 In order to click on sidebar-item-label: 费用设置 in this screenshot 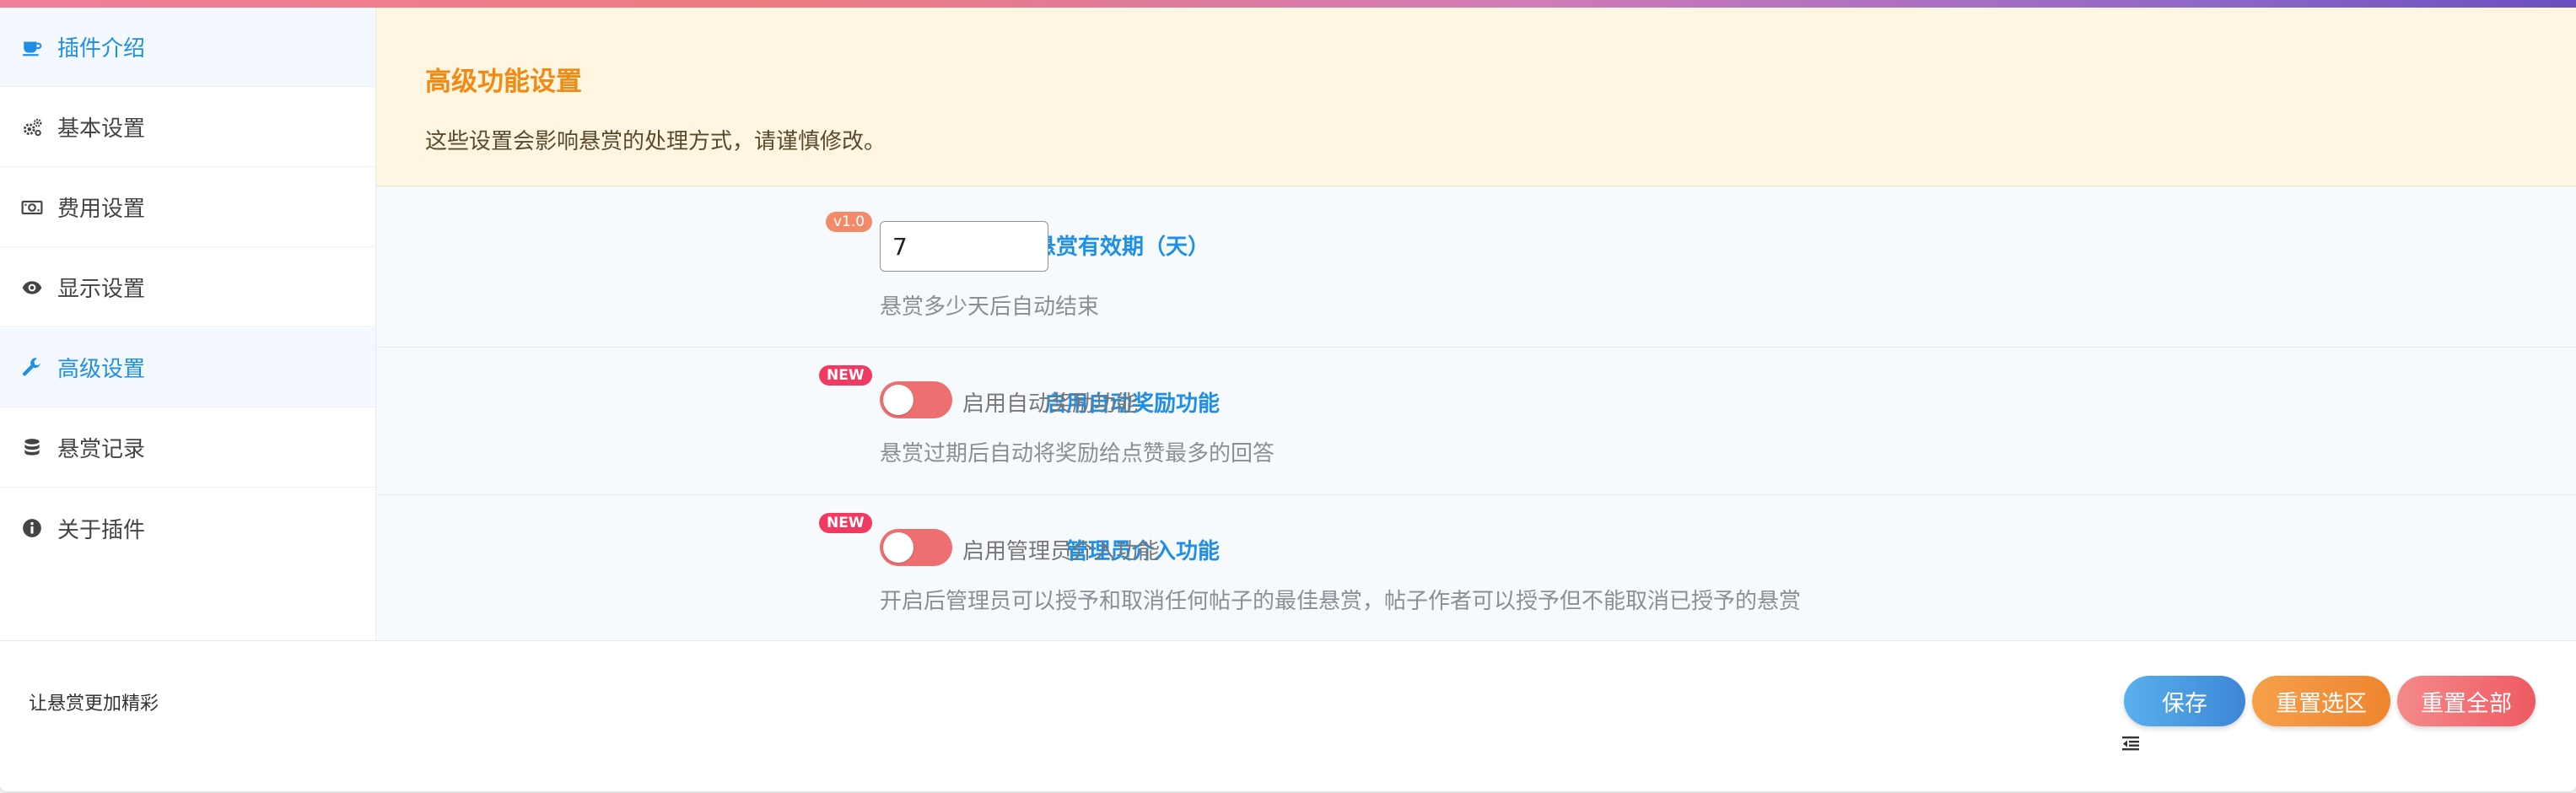, I will do `click(101, 209)`.